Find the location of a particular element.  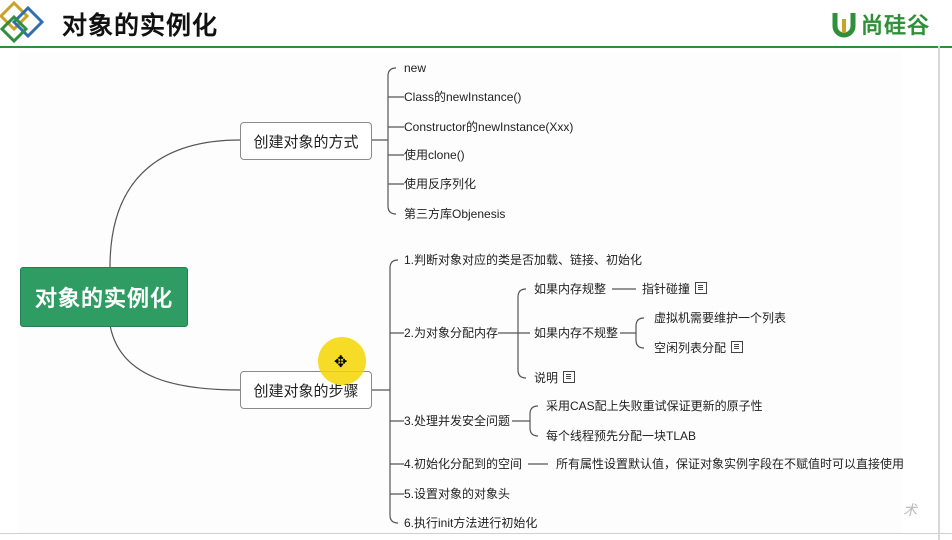

leaf-step-1: 1.判断对象对应的类是否加载、链接、初始化 is located at coordinates (523, 260).